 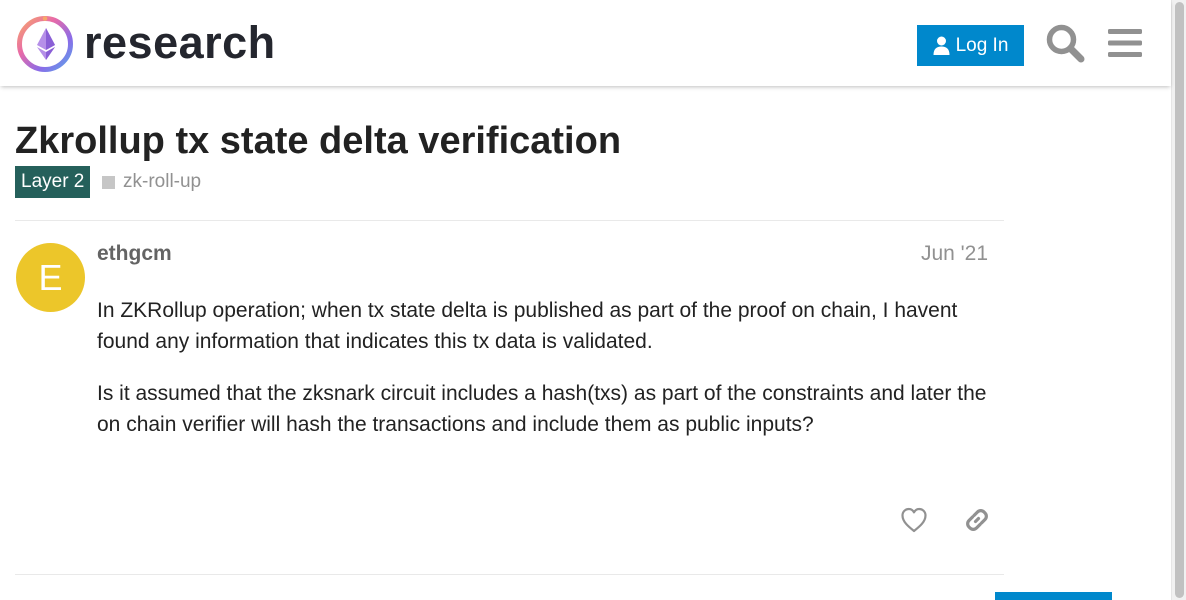 I want to click on divider-top, so click(x=509, y=220).